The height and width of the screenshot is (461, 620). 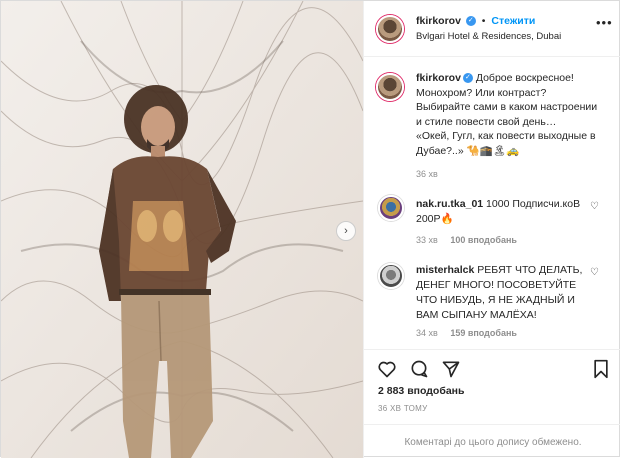 What do you see at coordinates (390, 29) in the screenshot?
I see `author-avatar` at bounding box center [390, 29].